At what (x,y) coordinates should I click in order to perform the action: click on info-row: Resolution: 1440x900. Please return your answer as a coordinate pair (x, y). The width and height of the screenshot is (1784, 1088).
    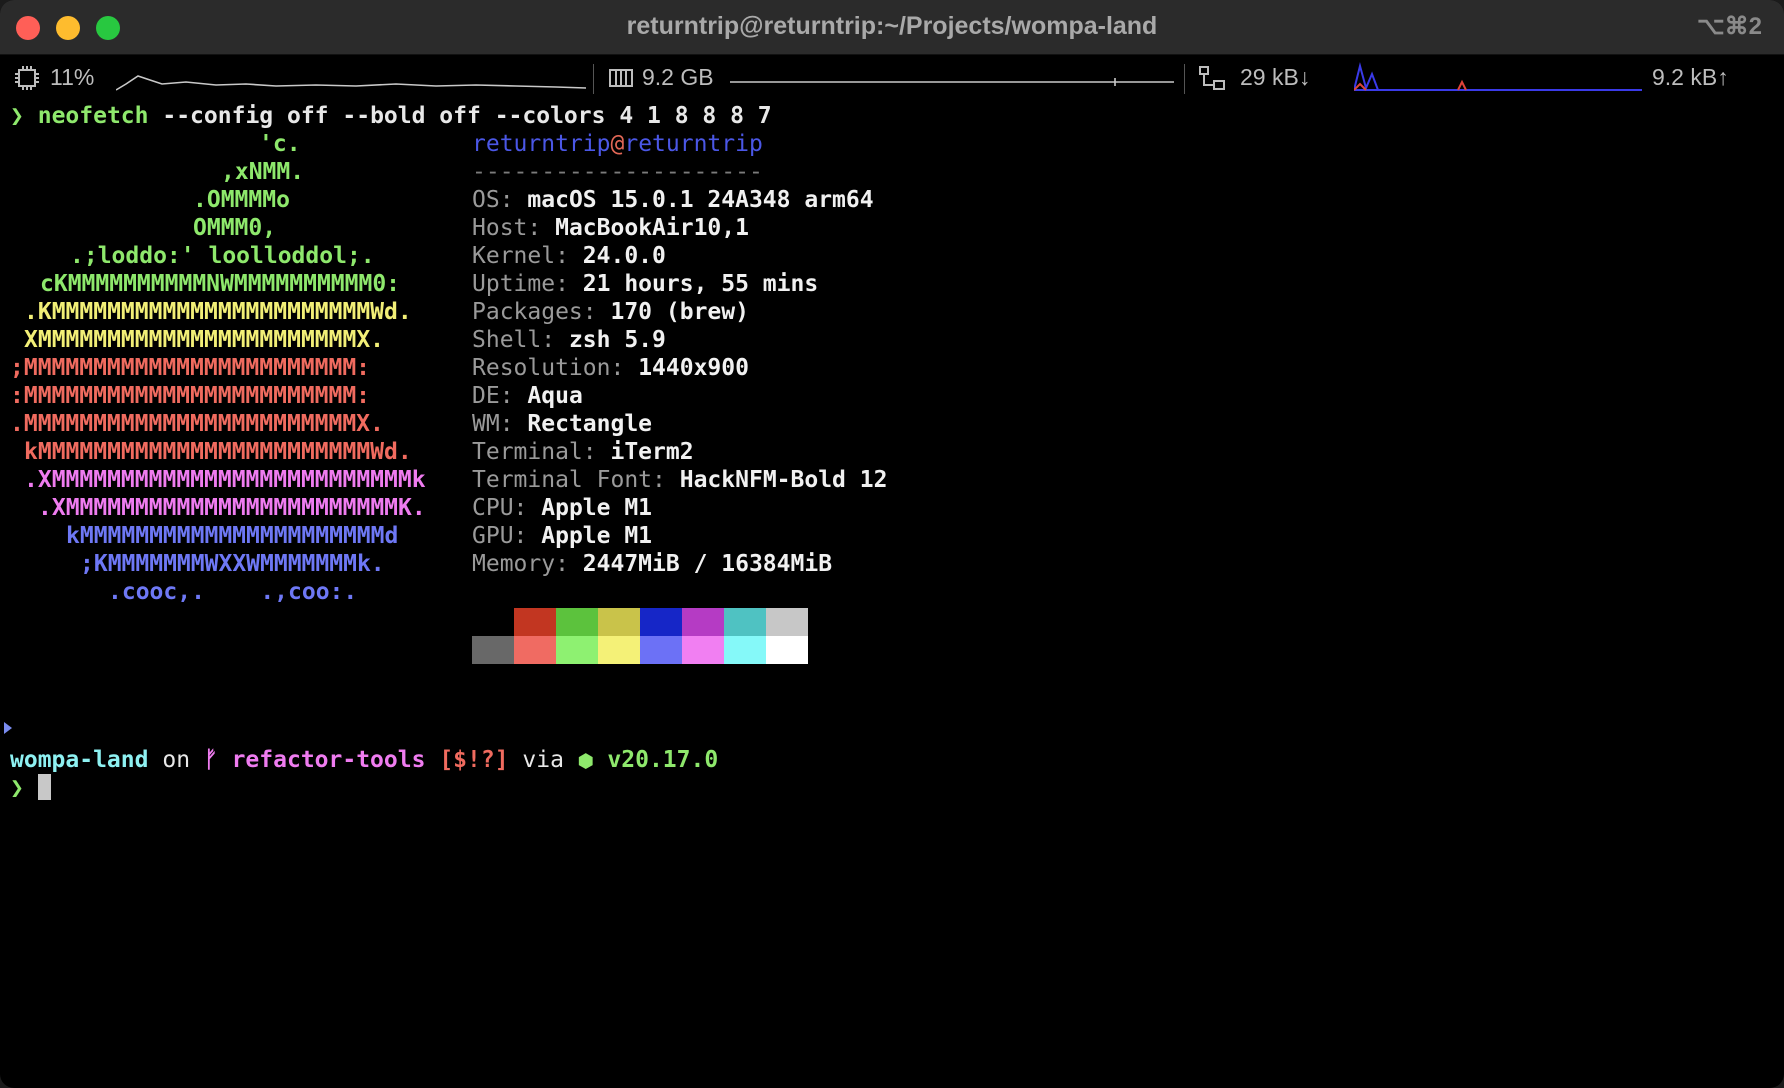
    Looking at the image, I should click on (610, 368).